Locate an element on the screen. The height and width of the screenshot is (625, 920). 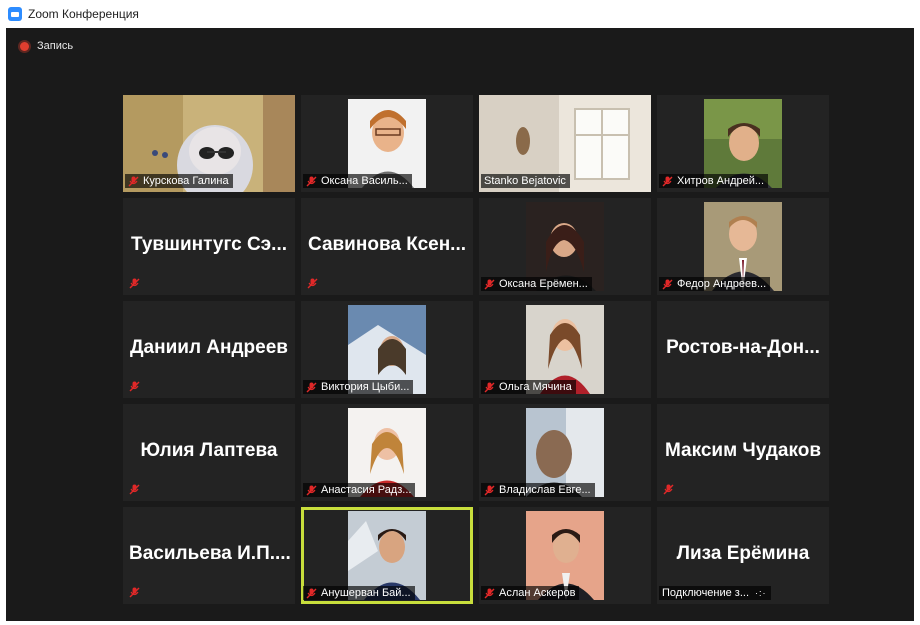
recording-indicator: Запись is located at coordinates (46, 46).